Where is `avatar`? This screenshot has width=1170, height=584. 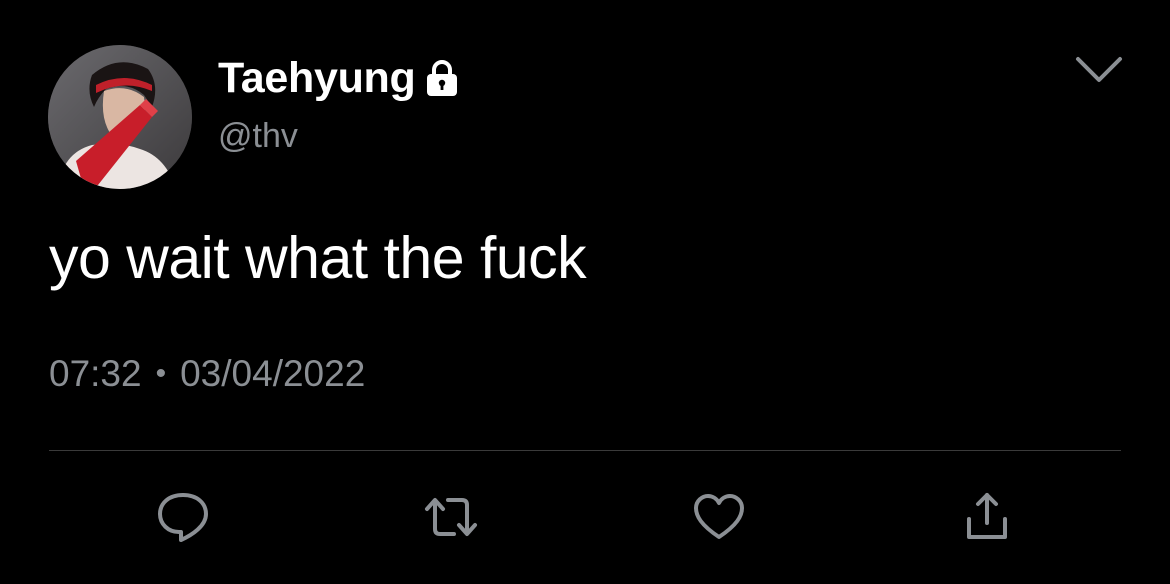
avatar is located at coordinates (120, 117).